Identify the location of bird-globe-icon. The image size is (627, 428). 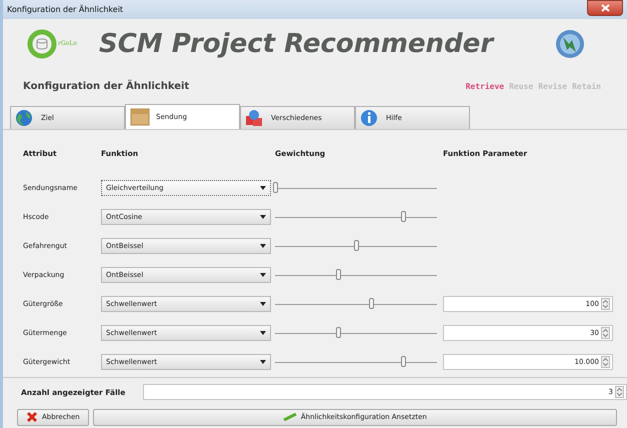
(570, 43).